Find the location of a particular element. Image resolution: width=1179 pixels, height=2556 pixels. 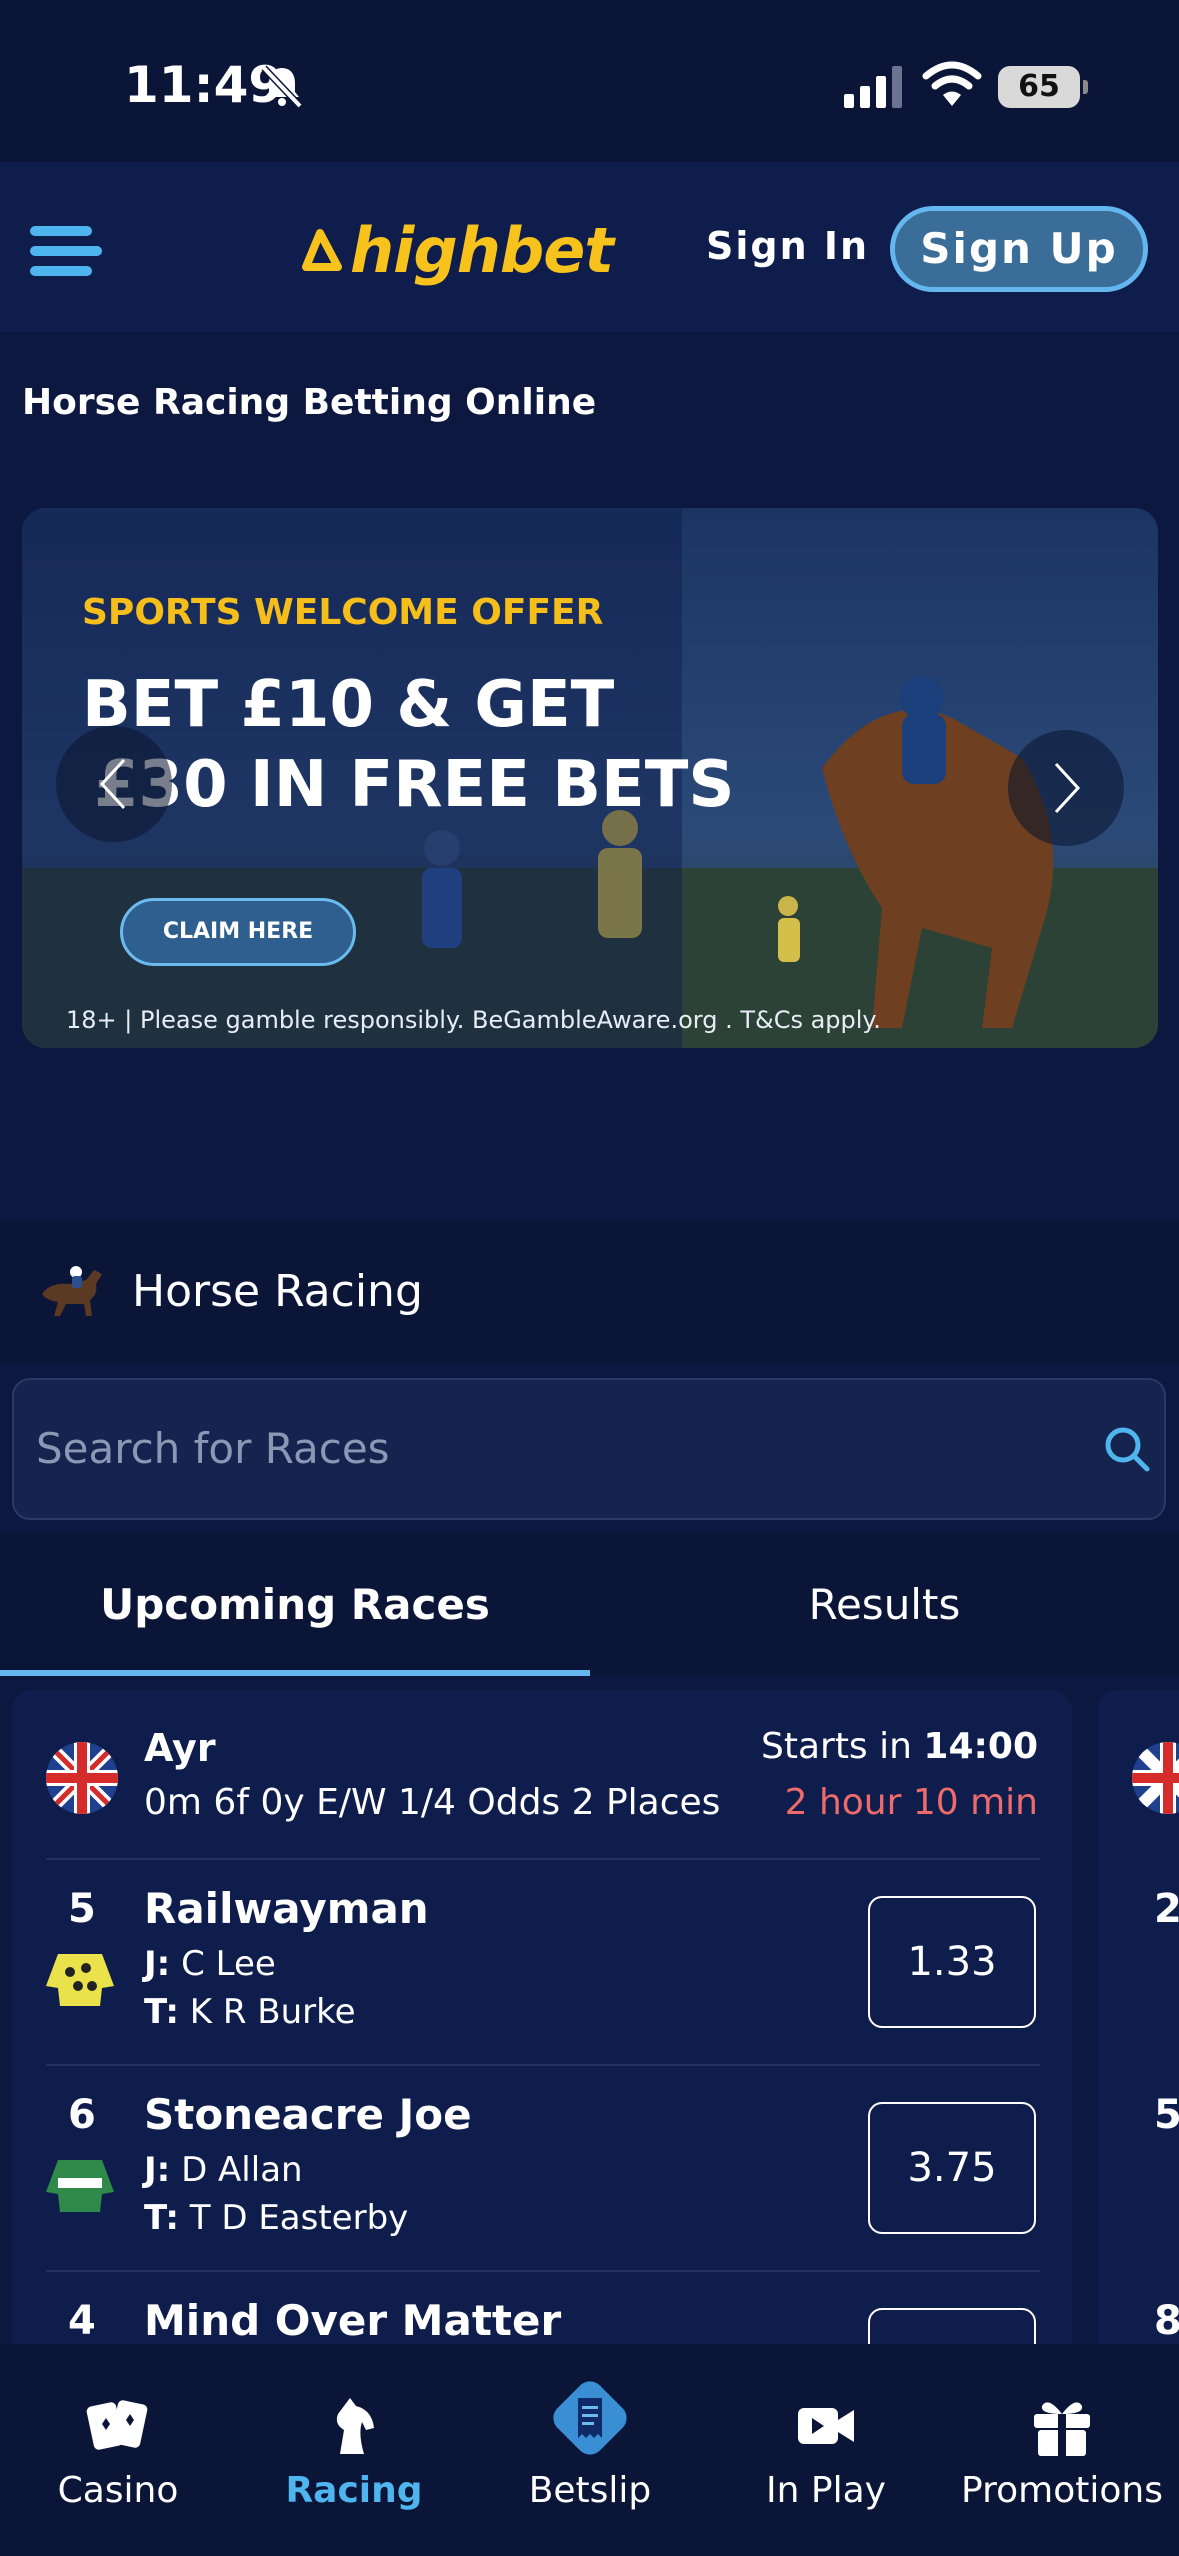

nav-label: Promotions is located at coordinates (1062, 2490).